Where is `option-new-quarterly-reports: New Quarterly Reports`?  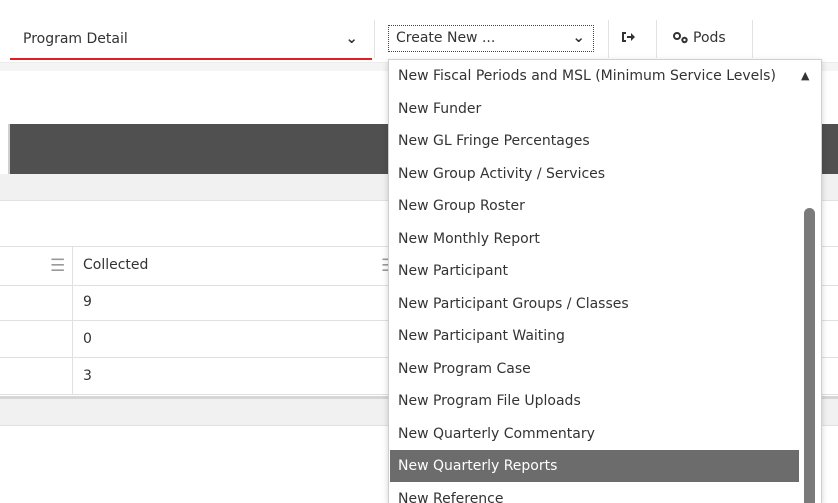 option-new-quarterly-reports: New Quarterly Reports is located at coordinates (594, 466).